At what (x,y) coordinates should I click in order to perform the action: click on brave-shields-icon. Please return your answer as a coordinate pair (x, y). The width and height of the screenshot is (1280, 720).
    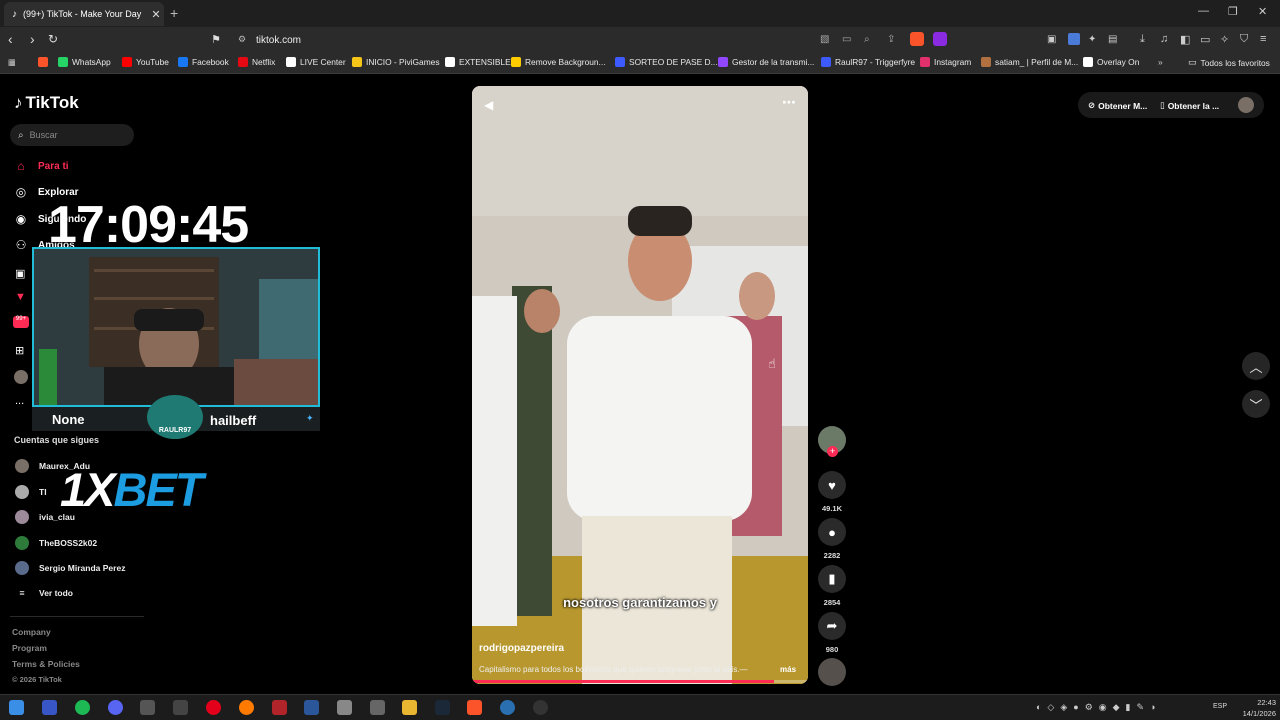
    Looking at the image, I should click on (917, 39).